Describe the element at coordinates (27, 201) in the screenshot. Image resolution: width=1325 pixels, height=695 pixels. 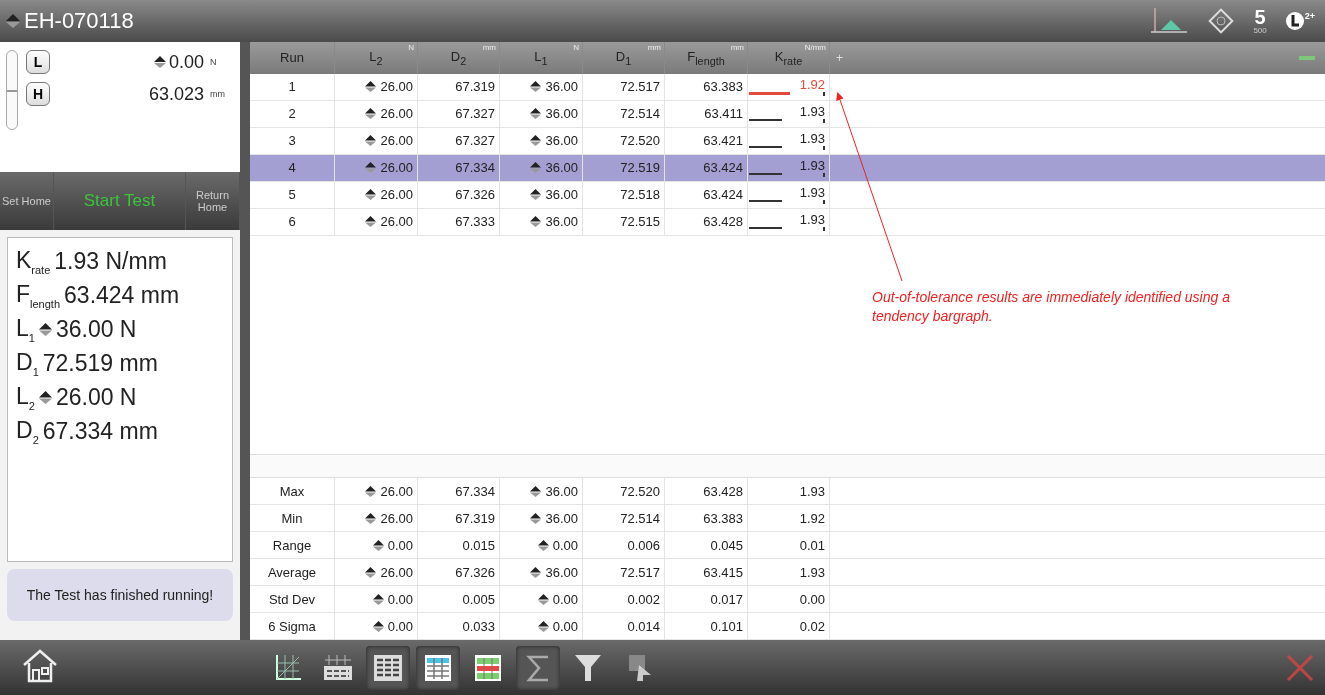
I see `action-button: Set Home` at that location.